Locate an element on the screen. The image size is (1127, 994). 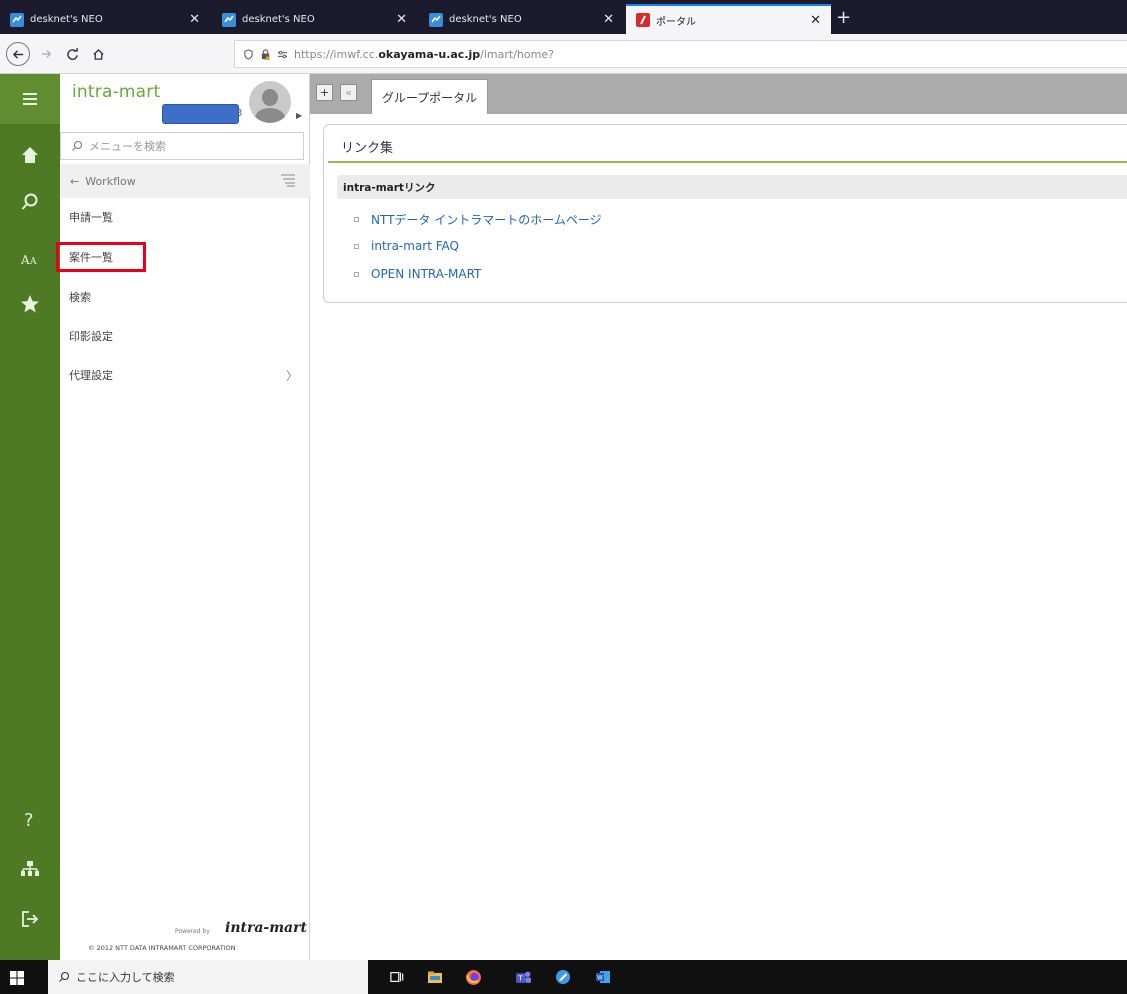
lock-warning-icon is located at coordinates (265, 54).